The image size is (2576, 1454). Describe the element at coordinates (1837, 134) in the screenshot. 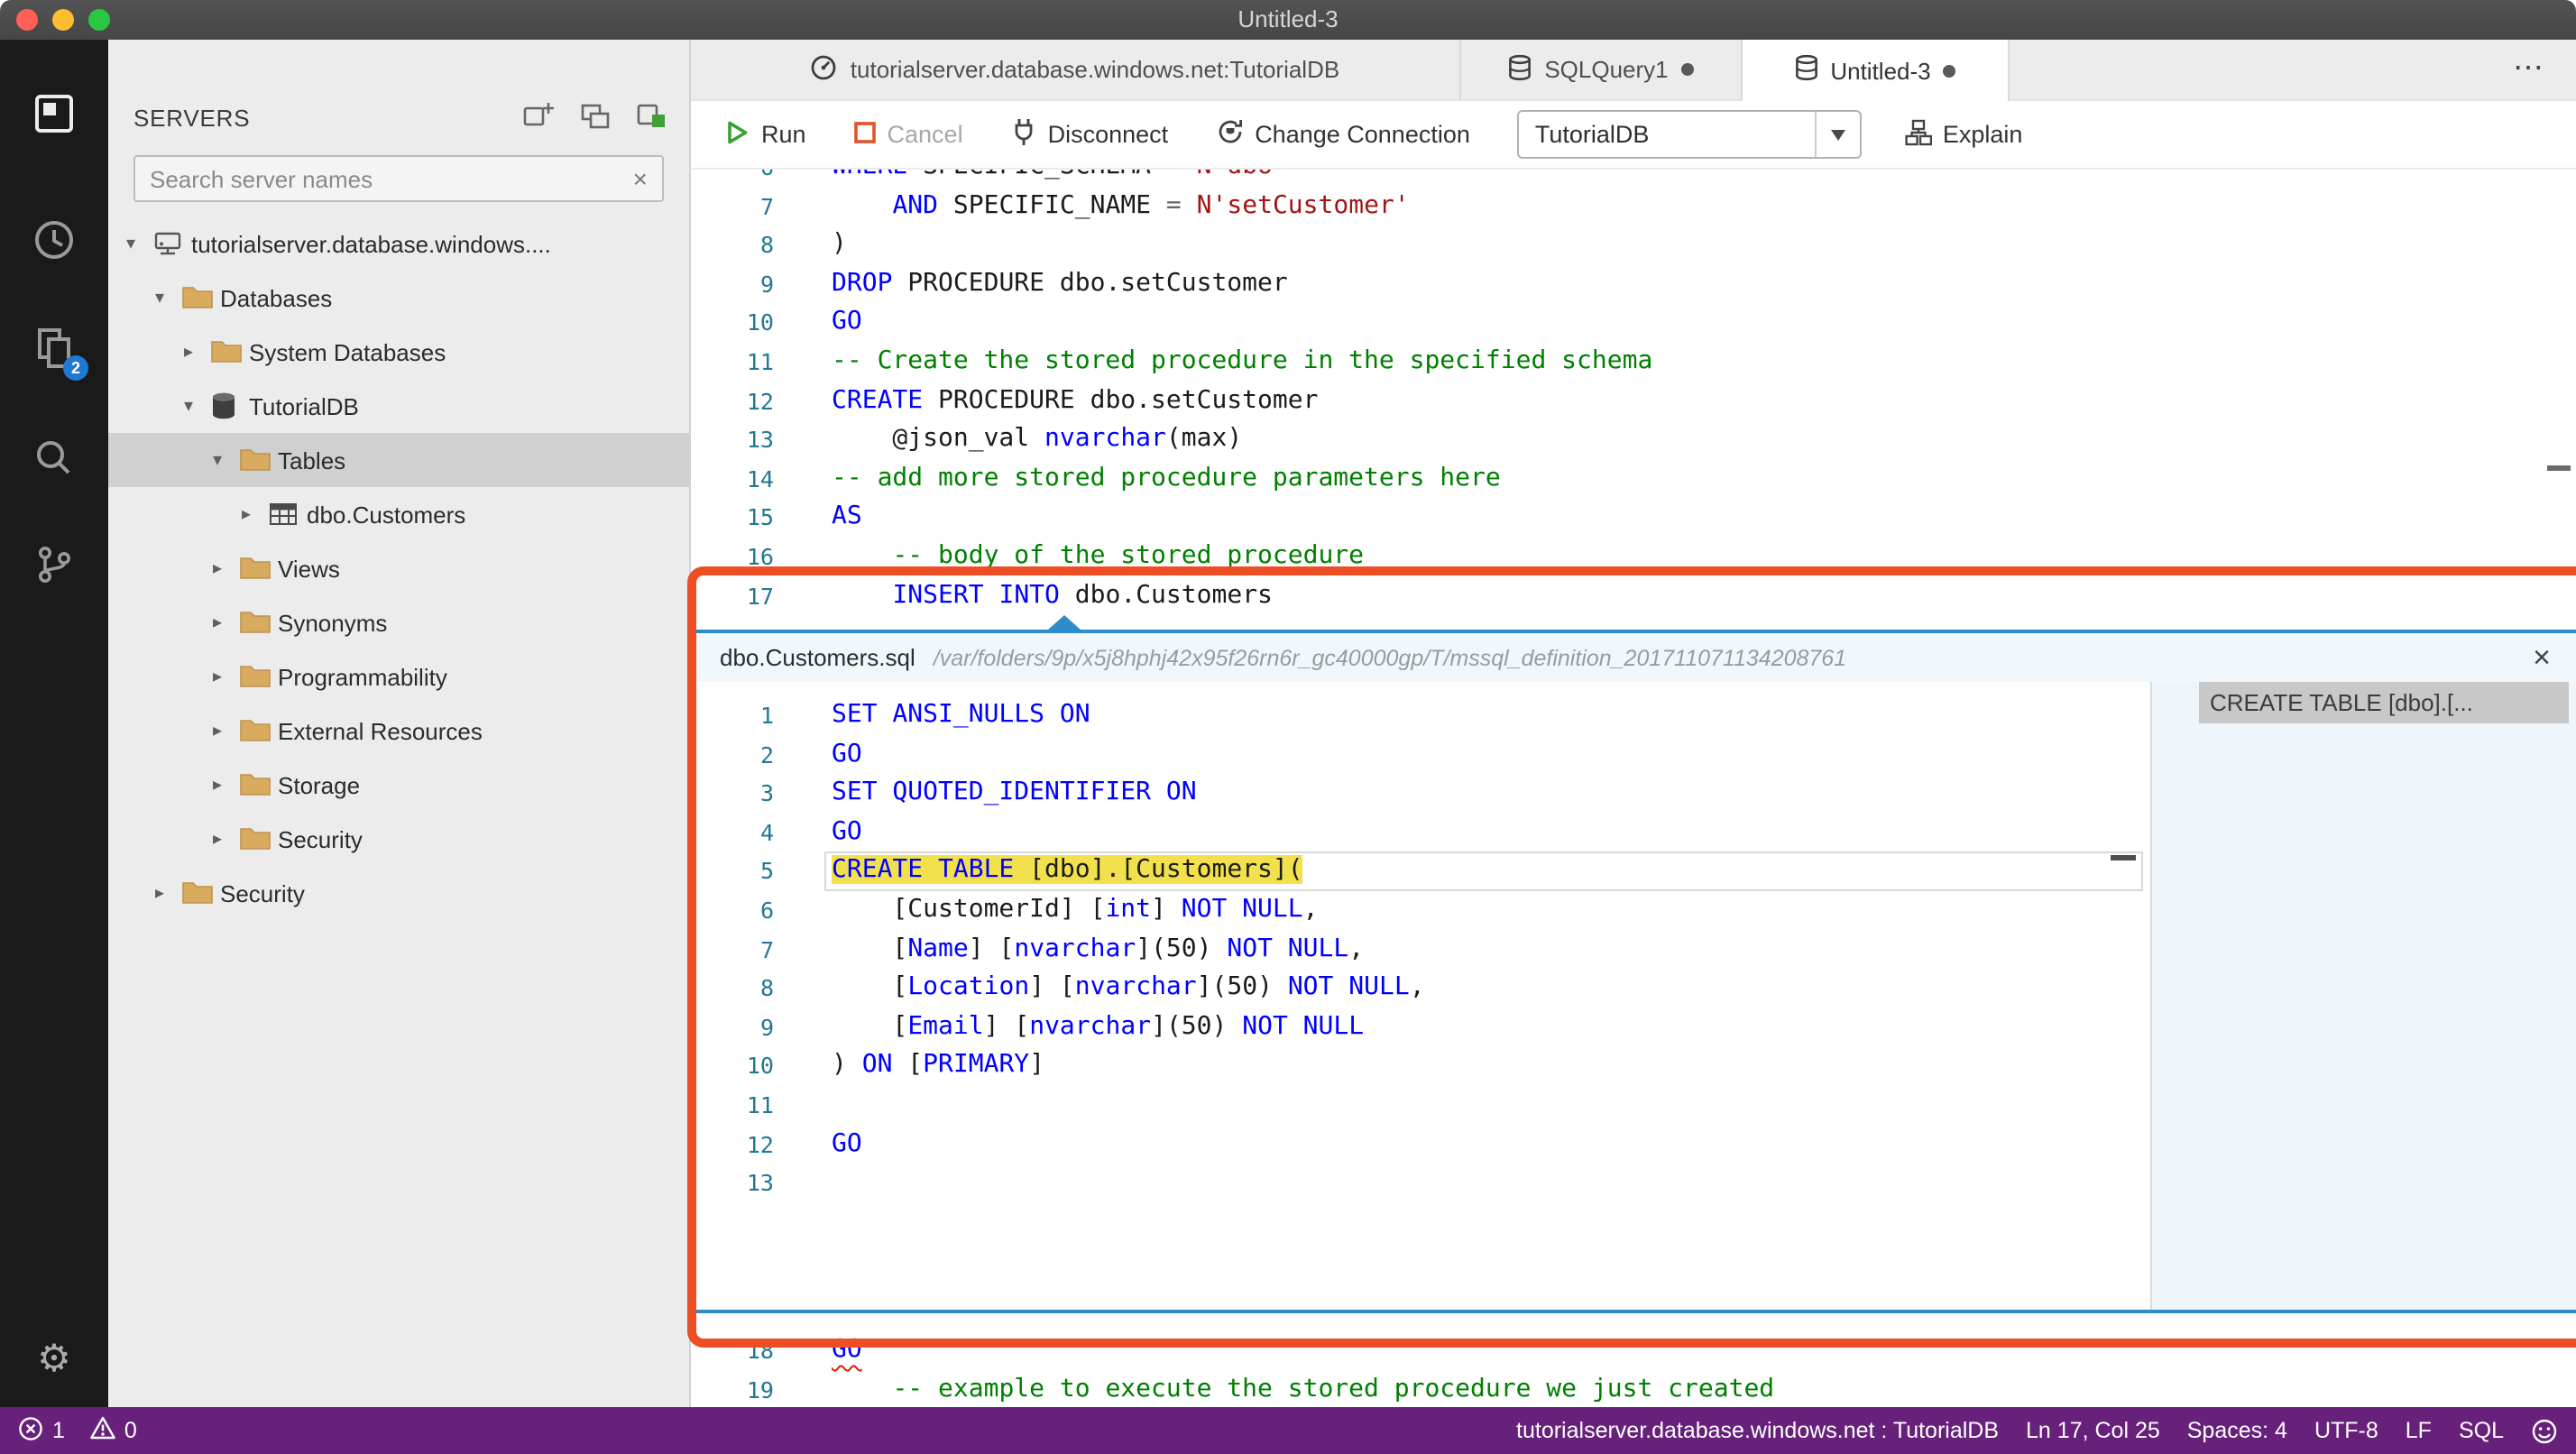

I see `chevron-down-icon` at that location.